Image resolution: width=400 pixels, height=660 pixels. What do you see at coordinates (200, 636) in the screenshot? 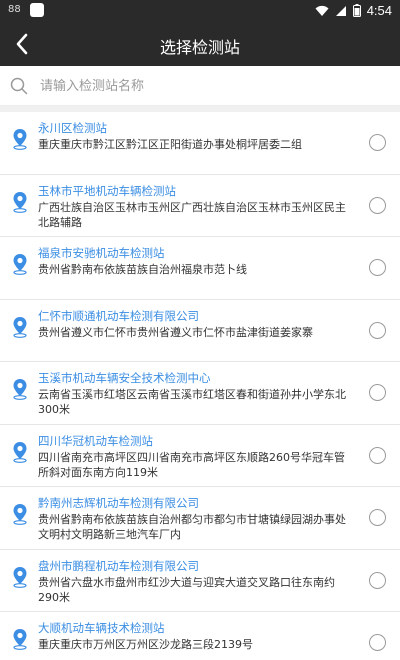
I see `station-item: 大顺机动车辆技术检测站重庆重庆市万州区万州区沙龙路三段2139号` at bounding box center [200, 636].